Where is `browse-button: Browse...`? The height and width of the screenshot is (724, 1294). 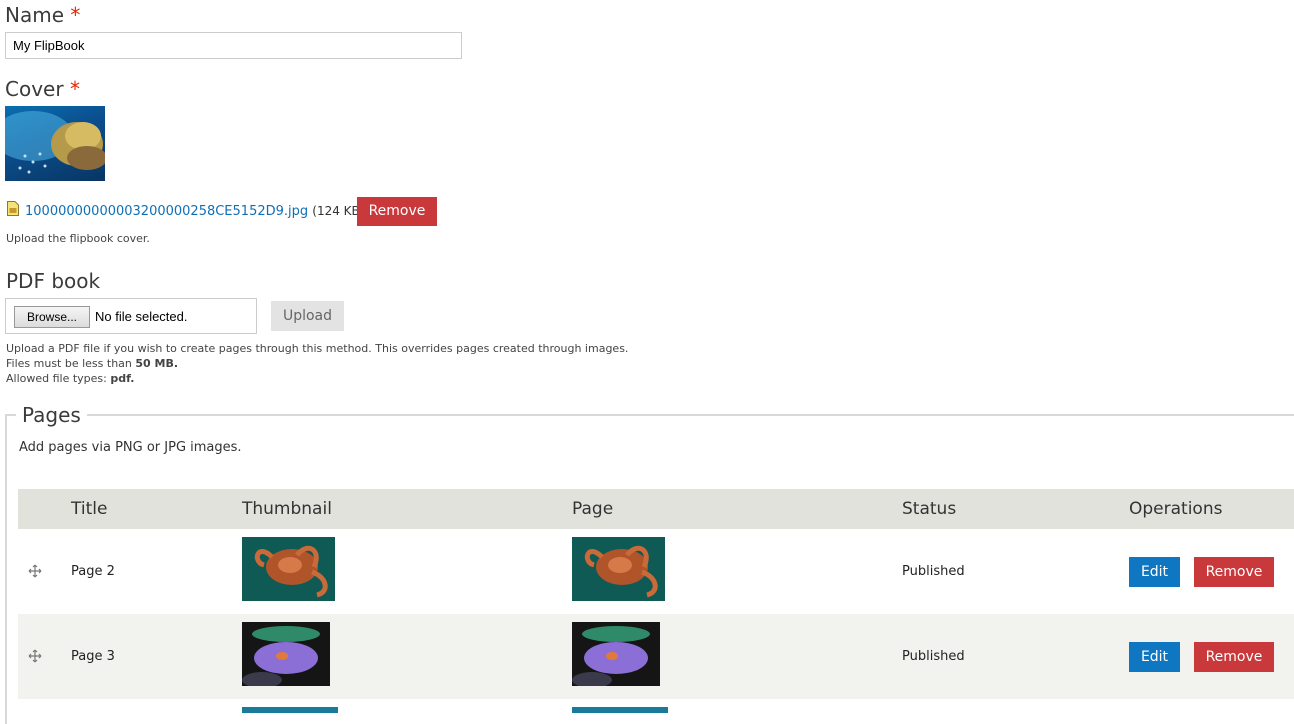
browse-button: Browse... is located at coordinates (52, 317).